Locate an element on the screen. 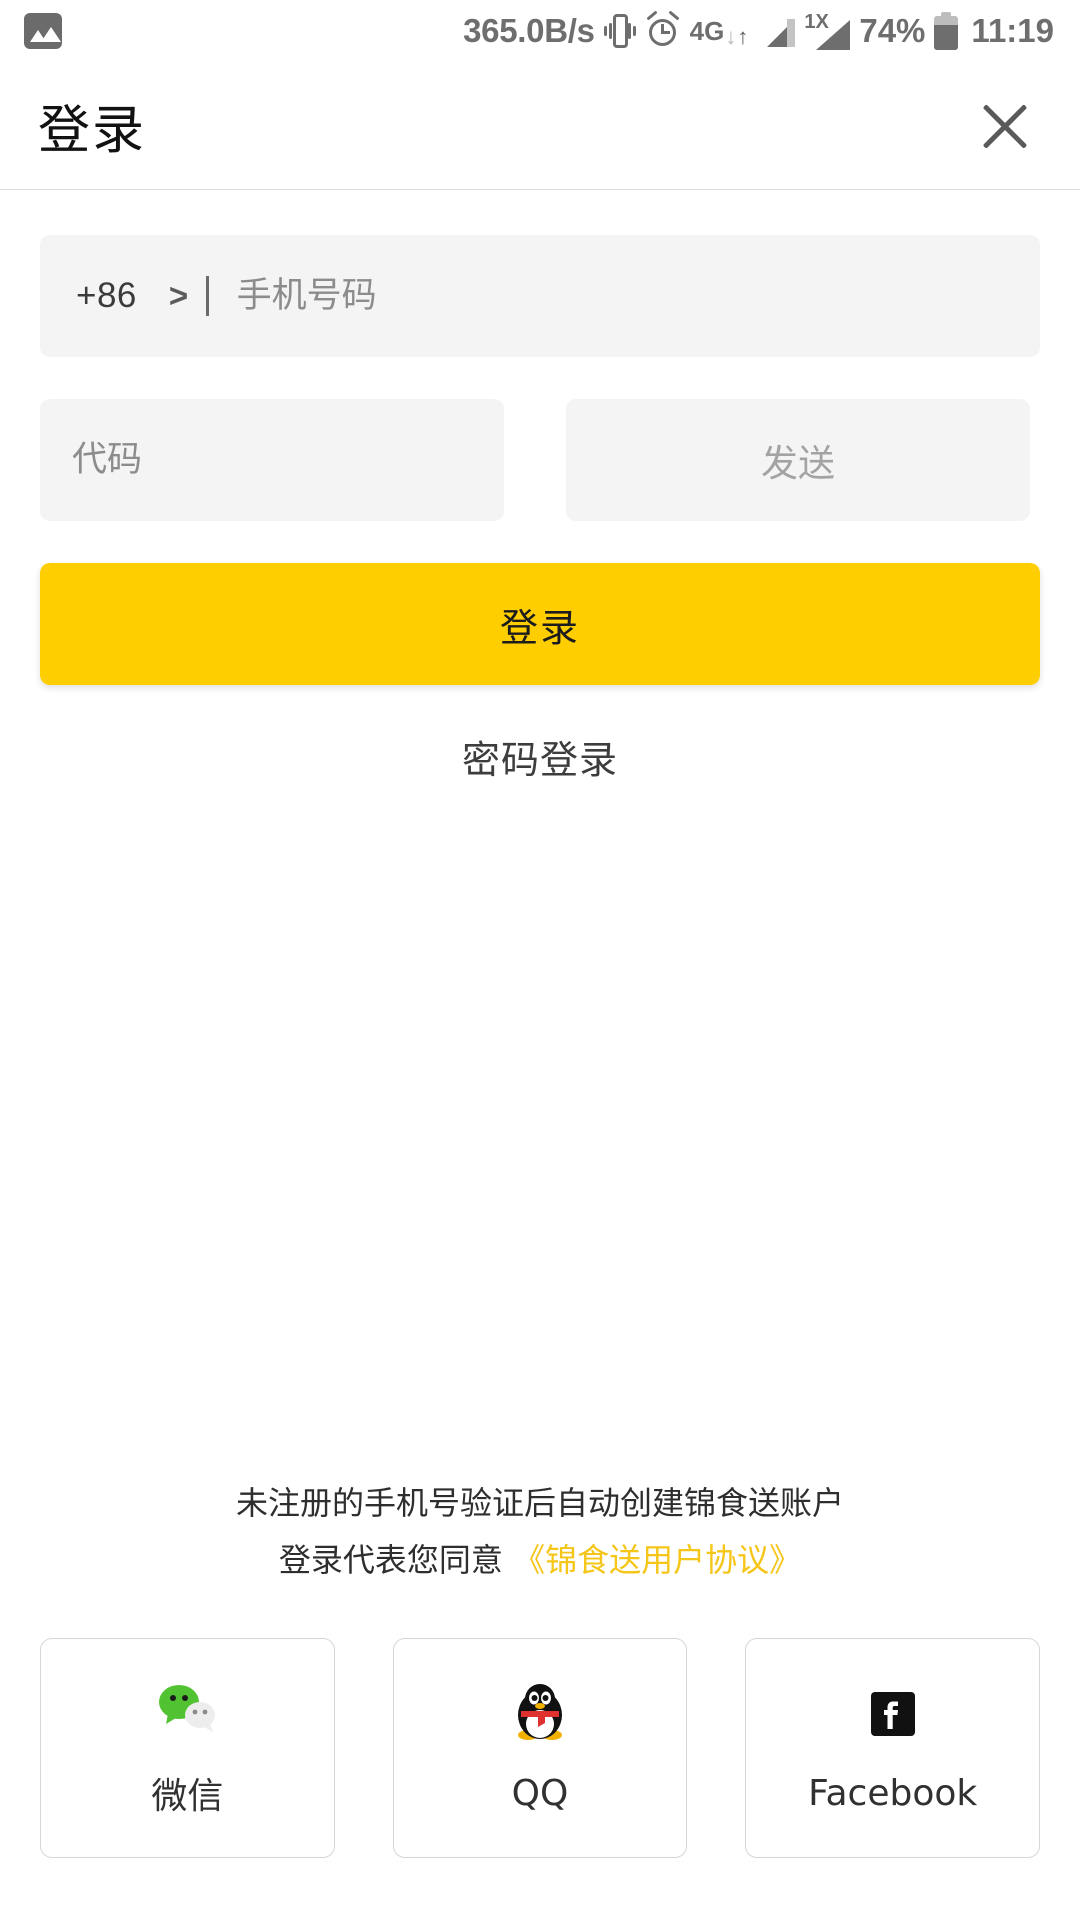 This screenshot has width=1080, height=1920. alarm-clock-icon is located at coordinates (663, 30).